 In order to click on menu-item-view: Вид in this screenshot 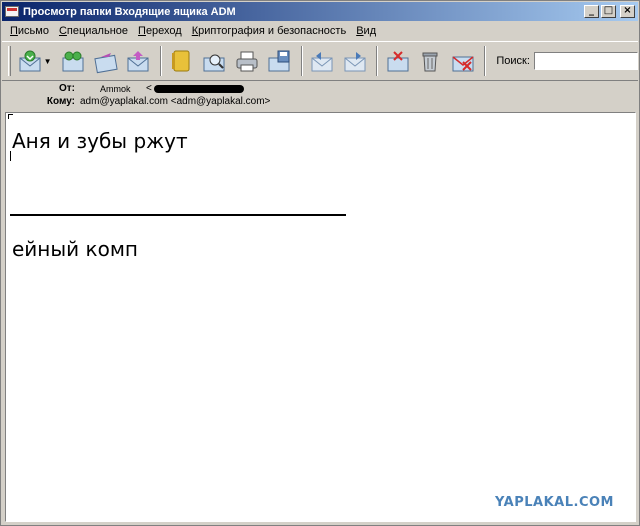, I will do `click(366, 31)`.